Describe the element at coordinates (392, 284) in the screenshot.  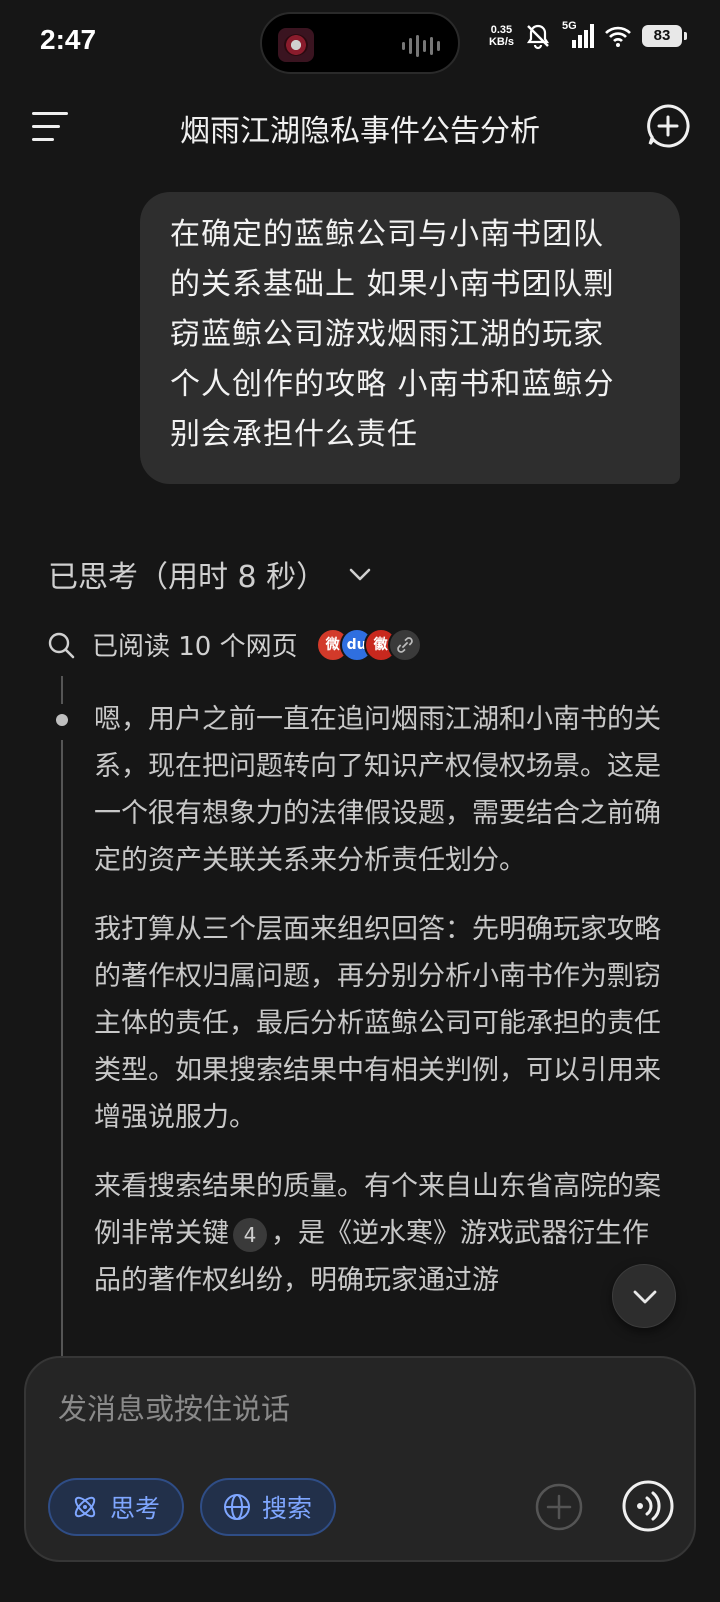
I see `user-message-line: 的关系基础上 如果小南书团队剽` at that location.